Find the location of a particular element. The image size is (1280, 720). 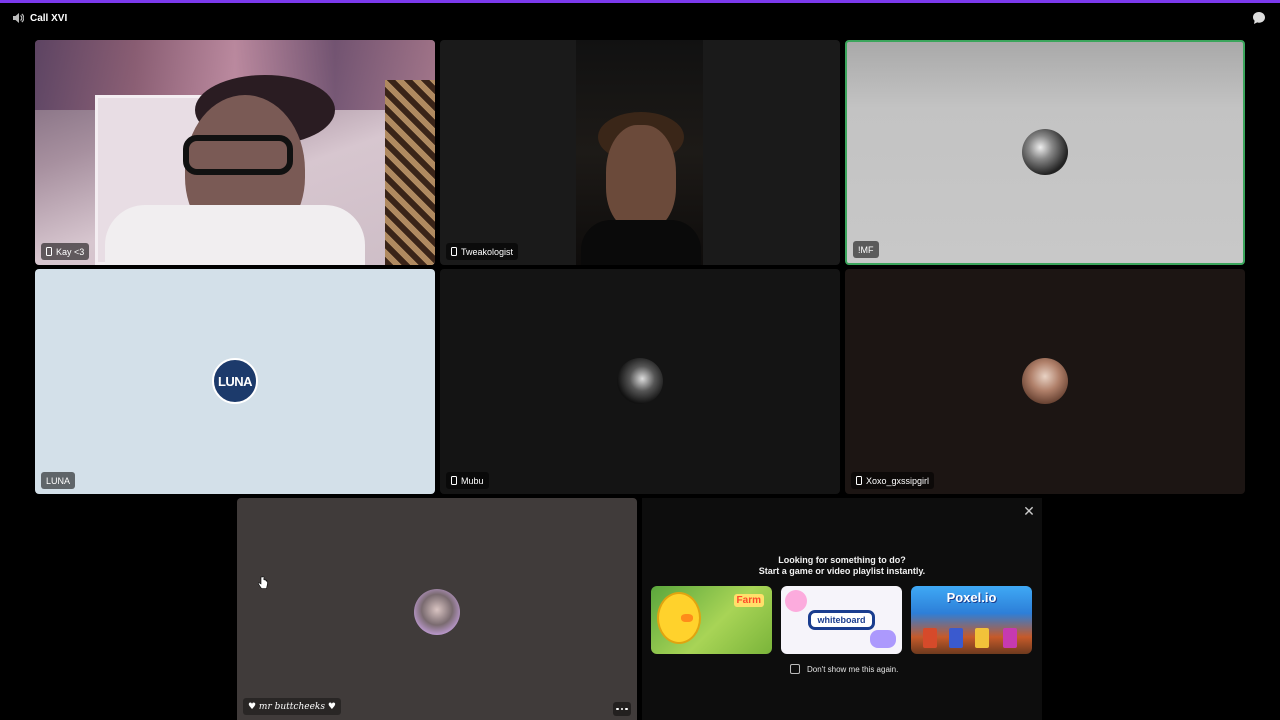

participant-name-tag: Xoxo_gxssipgirl is located at coordinates (893, 480).